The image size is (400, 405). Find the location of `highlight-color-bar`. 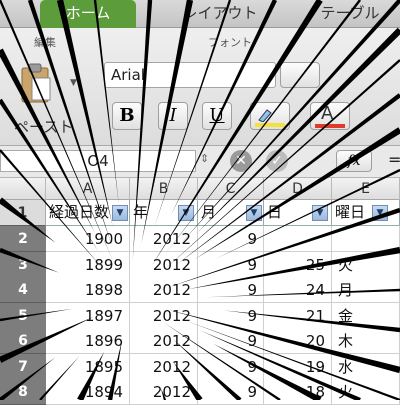

highlight-color-bar is located at coordinates (270, 125).